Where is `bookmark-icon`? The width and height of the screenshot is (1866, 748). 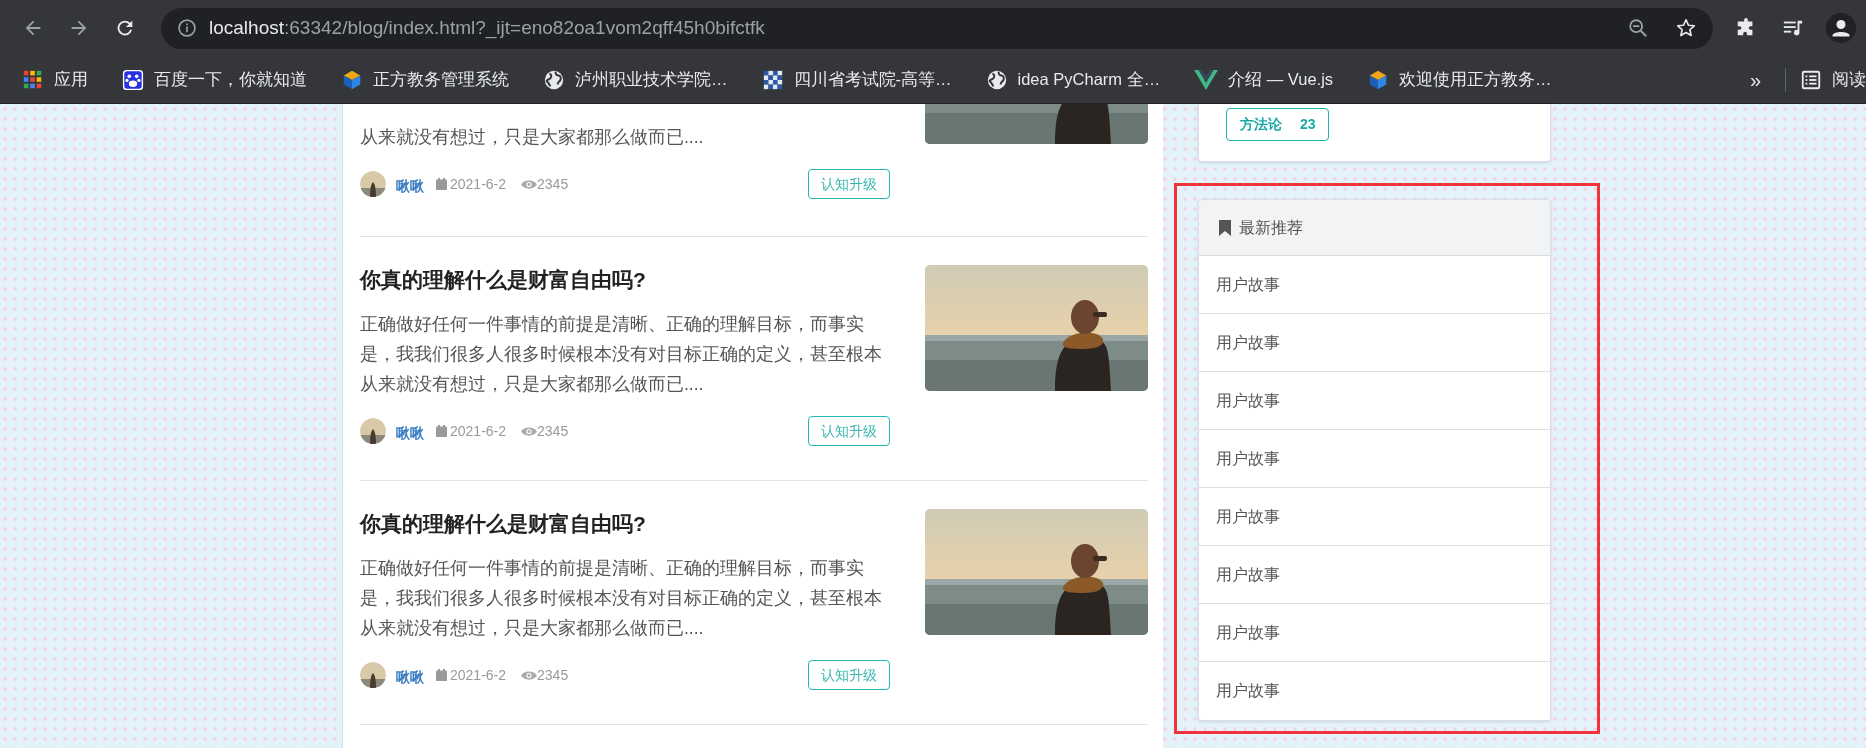
bookmark-icon is located at coordinates (1225, 227).